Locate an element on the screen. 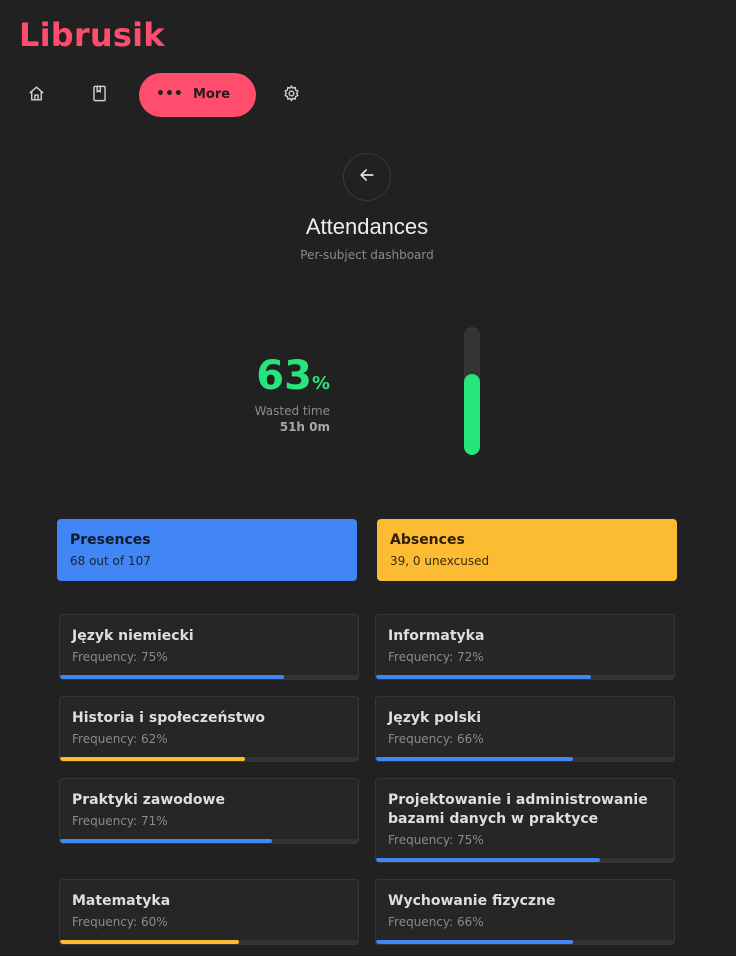  home-icon is located at coordinates (36, 95).